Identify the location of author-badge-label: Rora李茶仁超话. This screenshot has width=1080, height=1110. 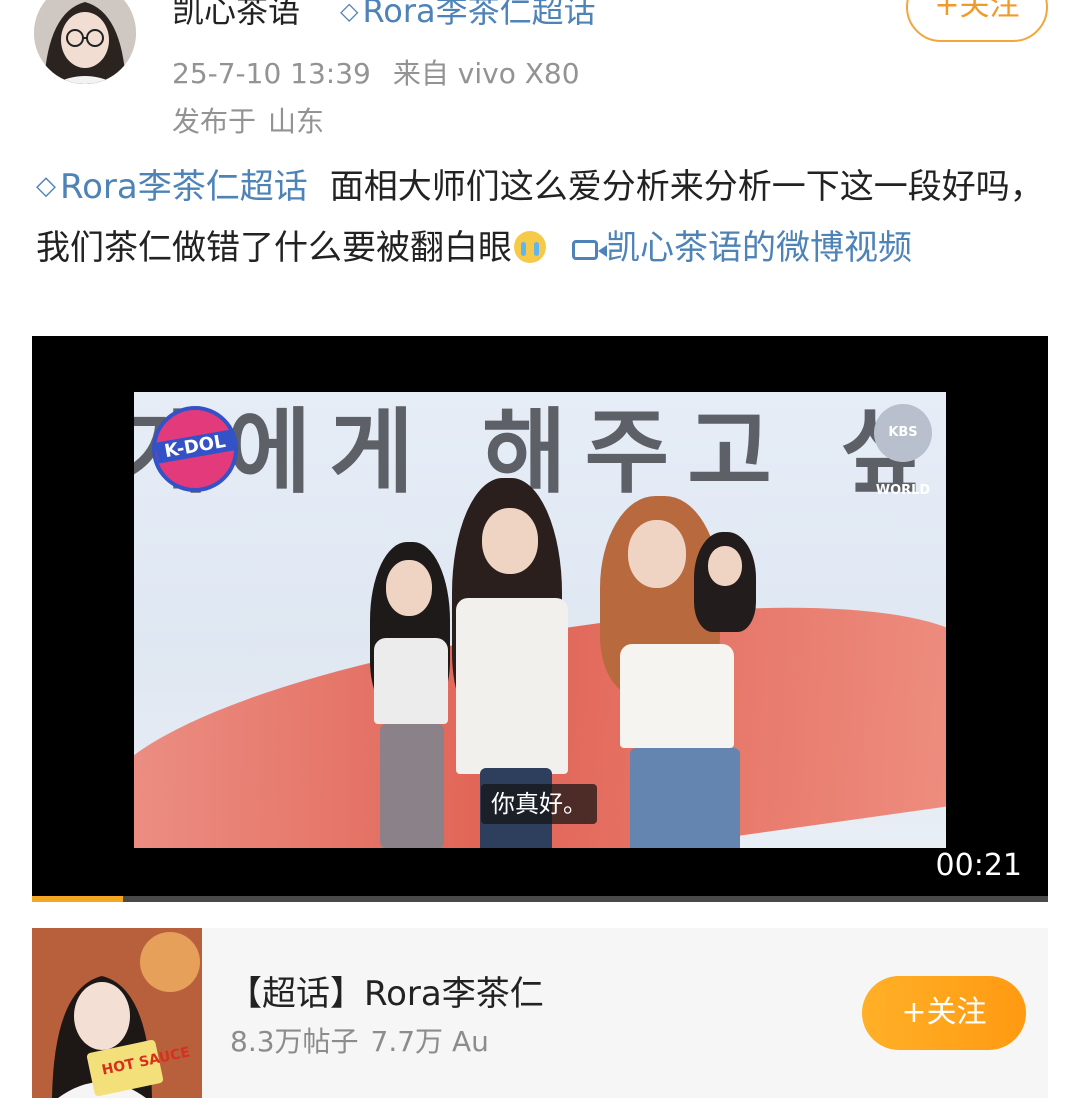
(479, 15).